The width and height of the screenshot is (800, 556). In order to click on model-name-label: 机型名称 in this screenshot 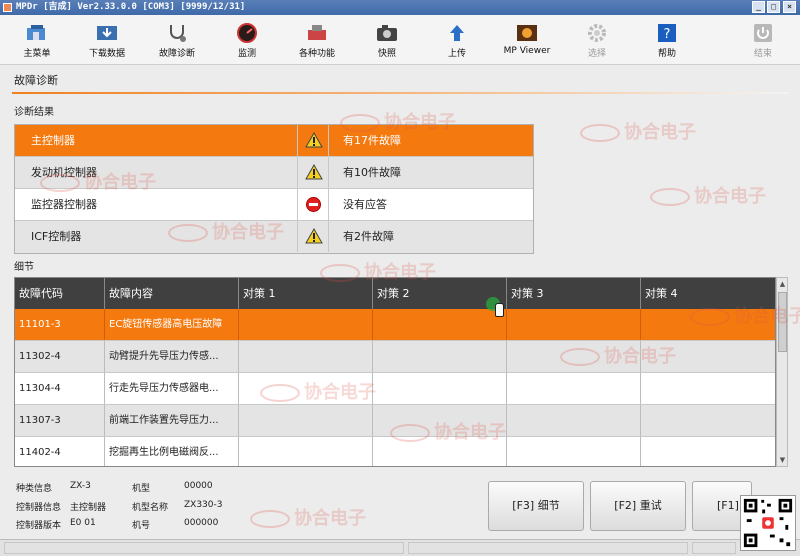, I will do `click(150, 508)`.